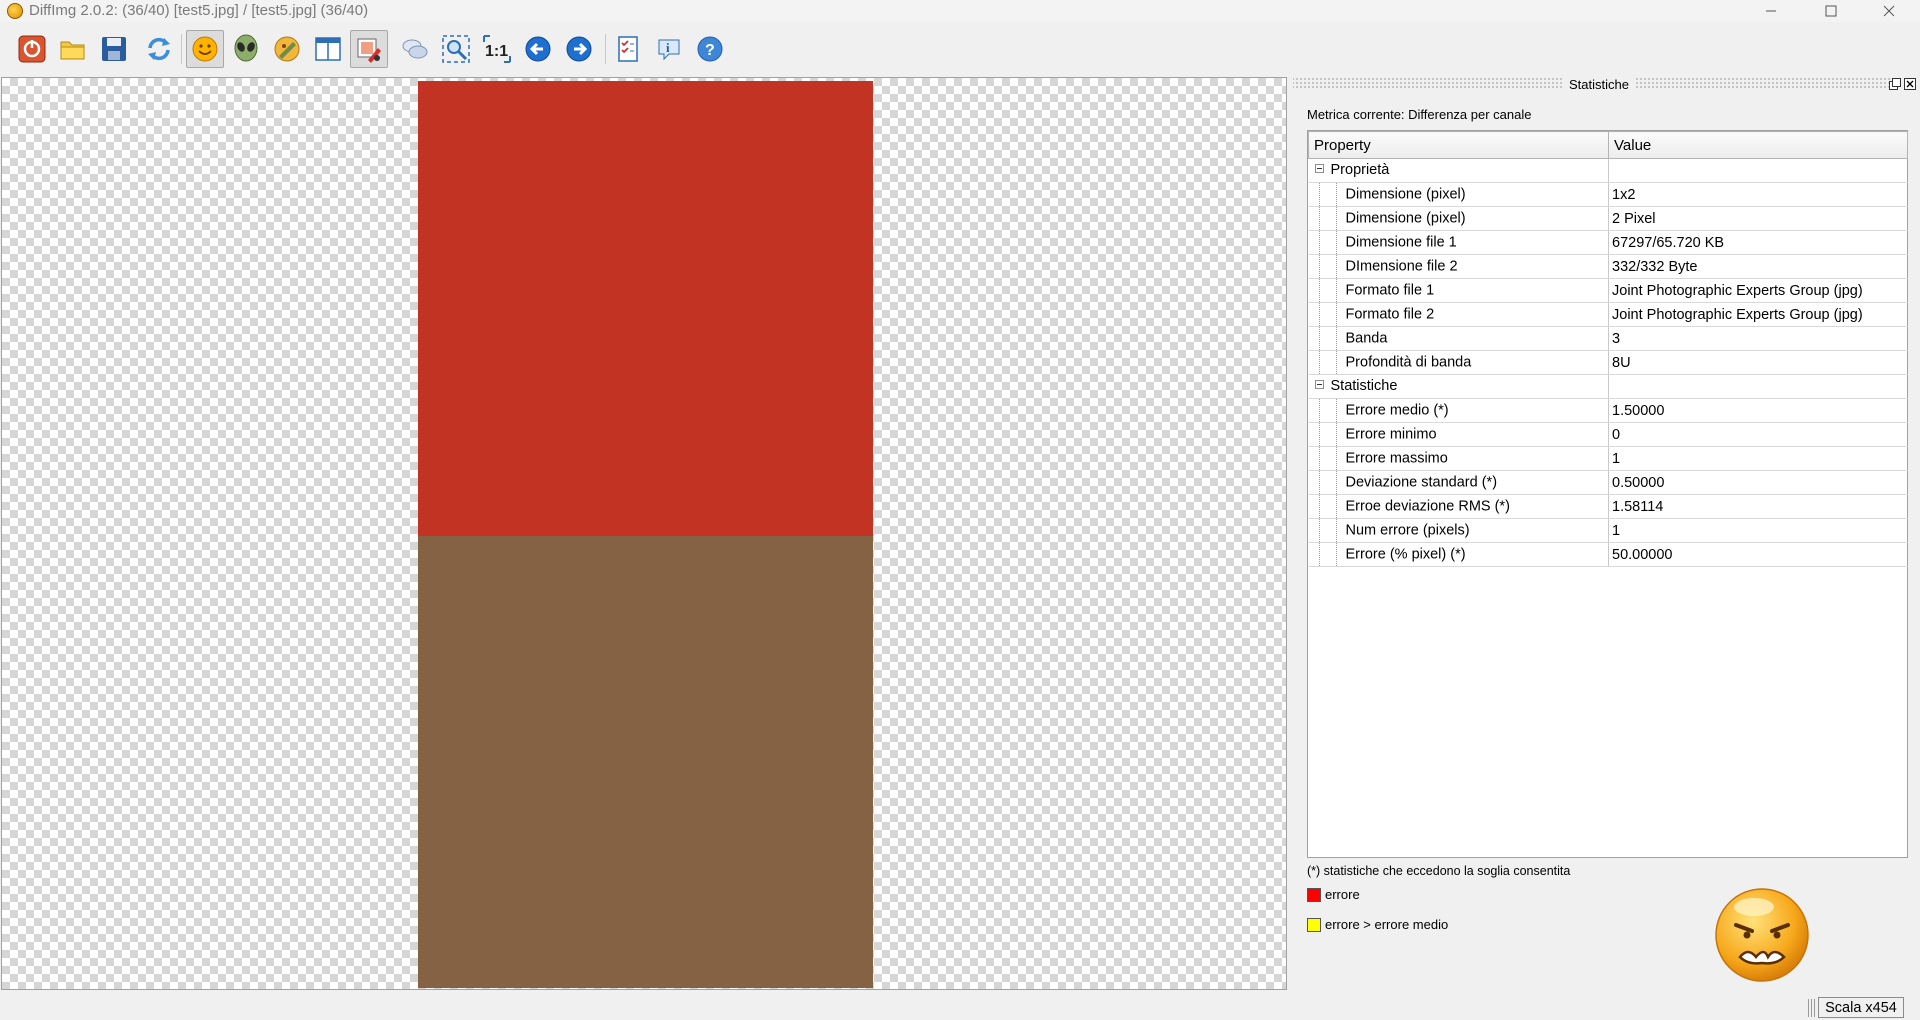  I want to click on legend-label: errore, so click(1342, 894).